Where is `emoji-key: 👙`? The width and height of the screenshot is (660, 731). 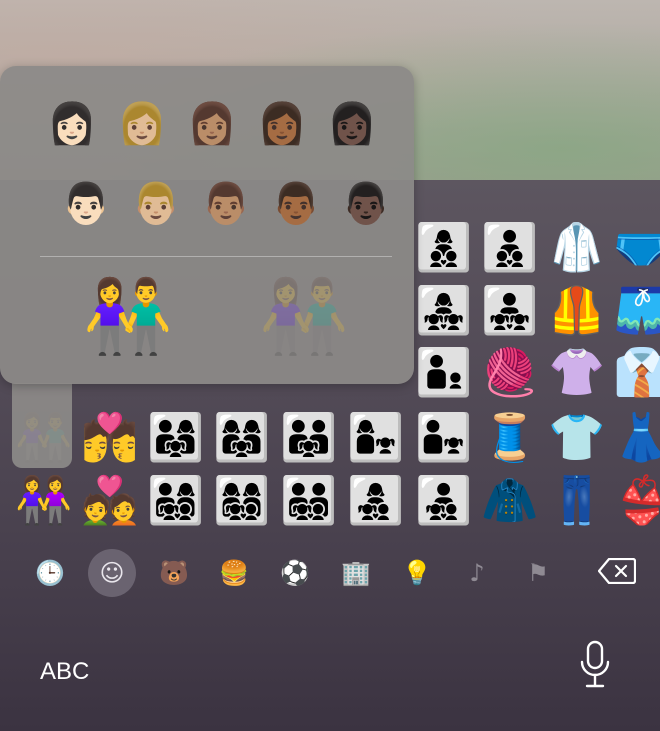 emoji-key: 👙 is located at coordinates (635, 500).